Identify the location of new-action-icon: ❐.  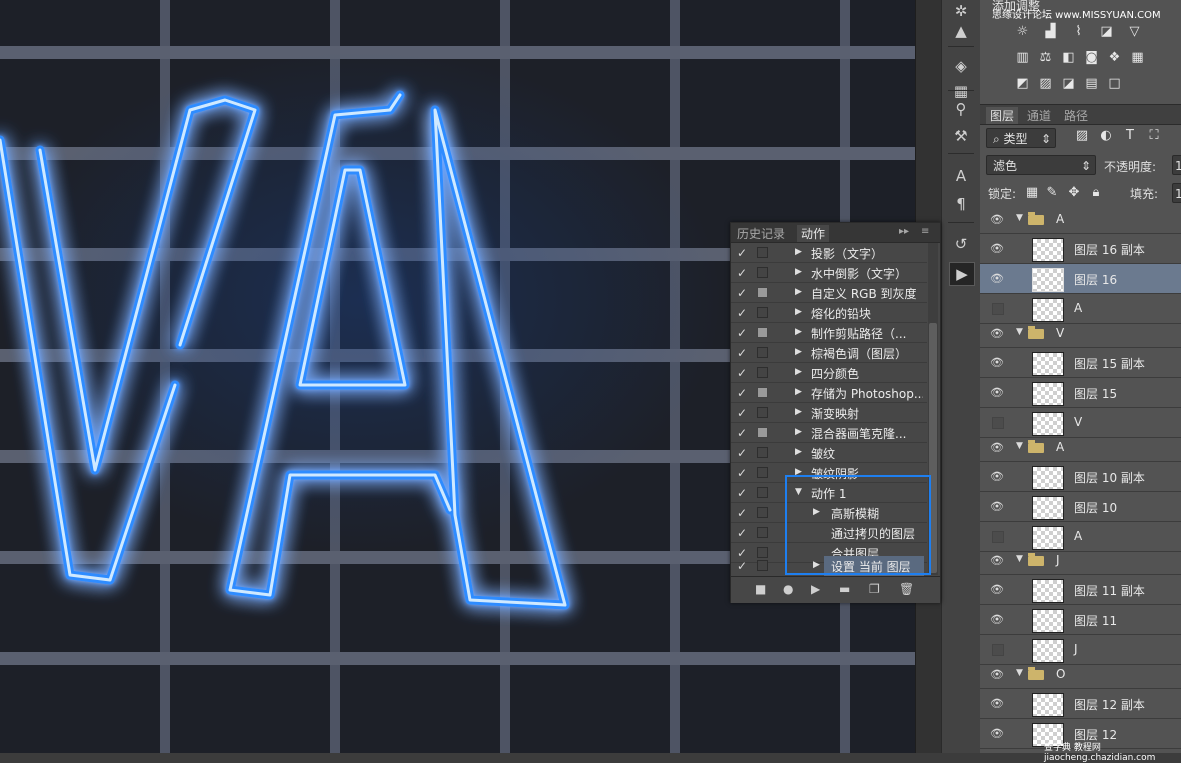
(874, 589).